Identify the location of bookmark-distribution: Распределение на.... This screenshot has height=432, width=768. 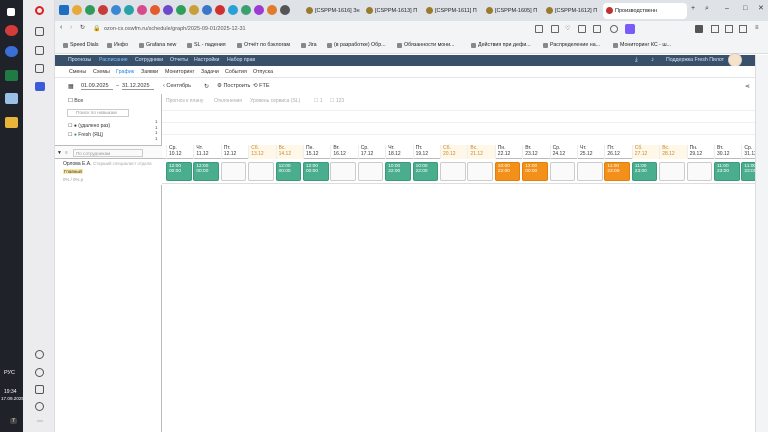
(571, 45).